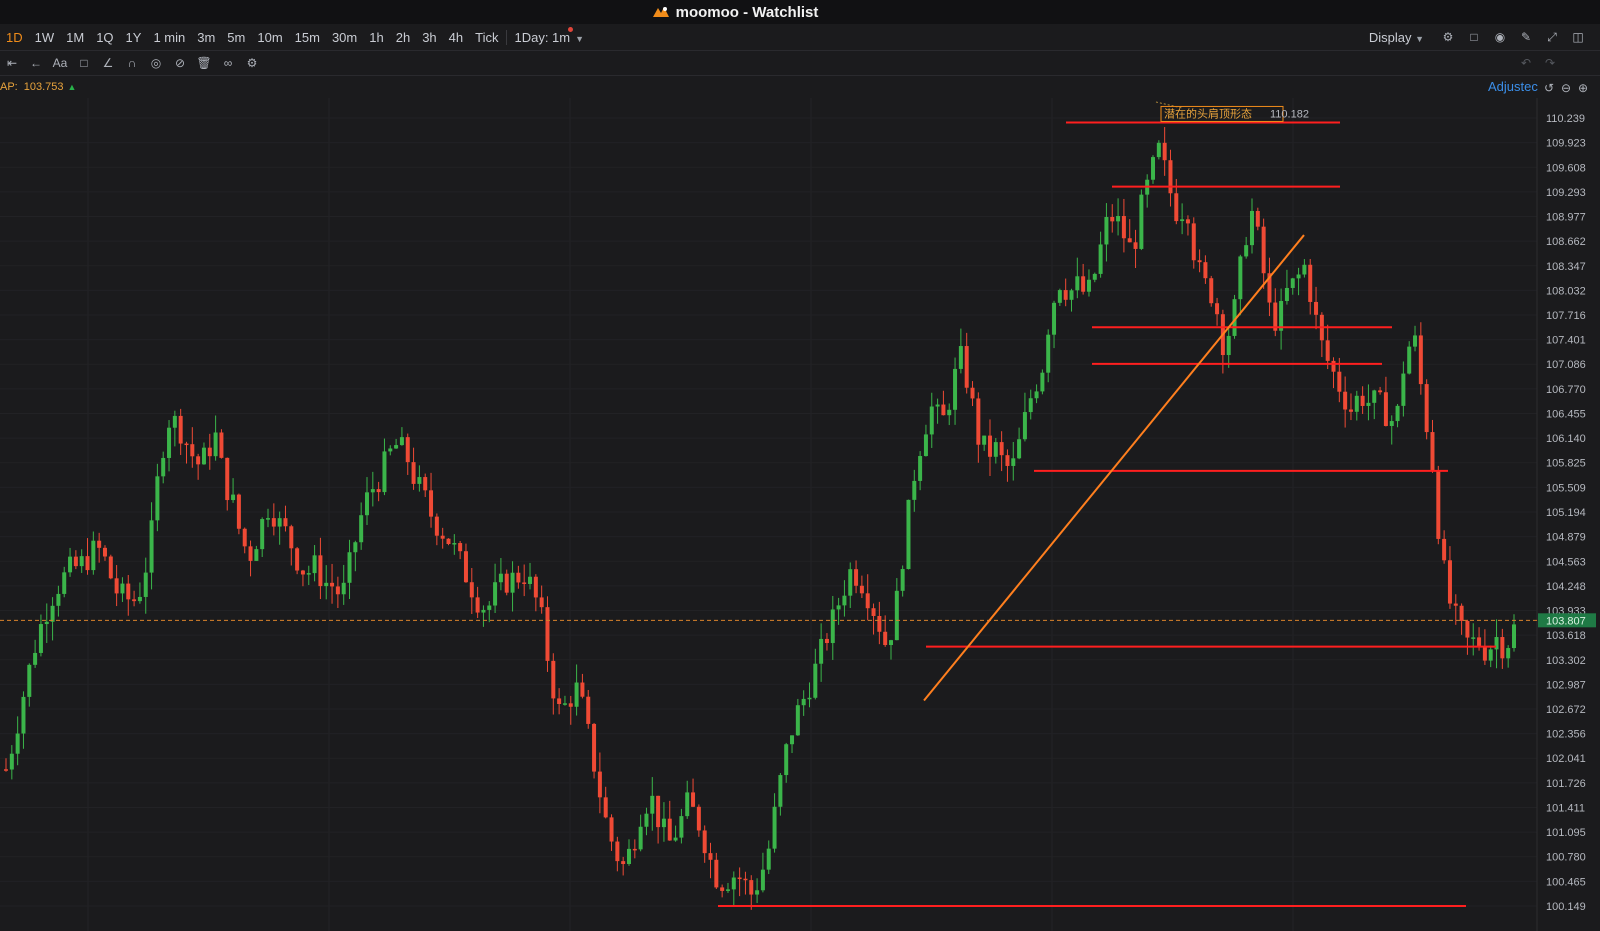 The image size is (1600, 931). Describe the element at coordinates (84, 63) in the screenshot. I see `comment-icon: □` at that location.